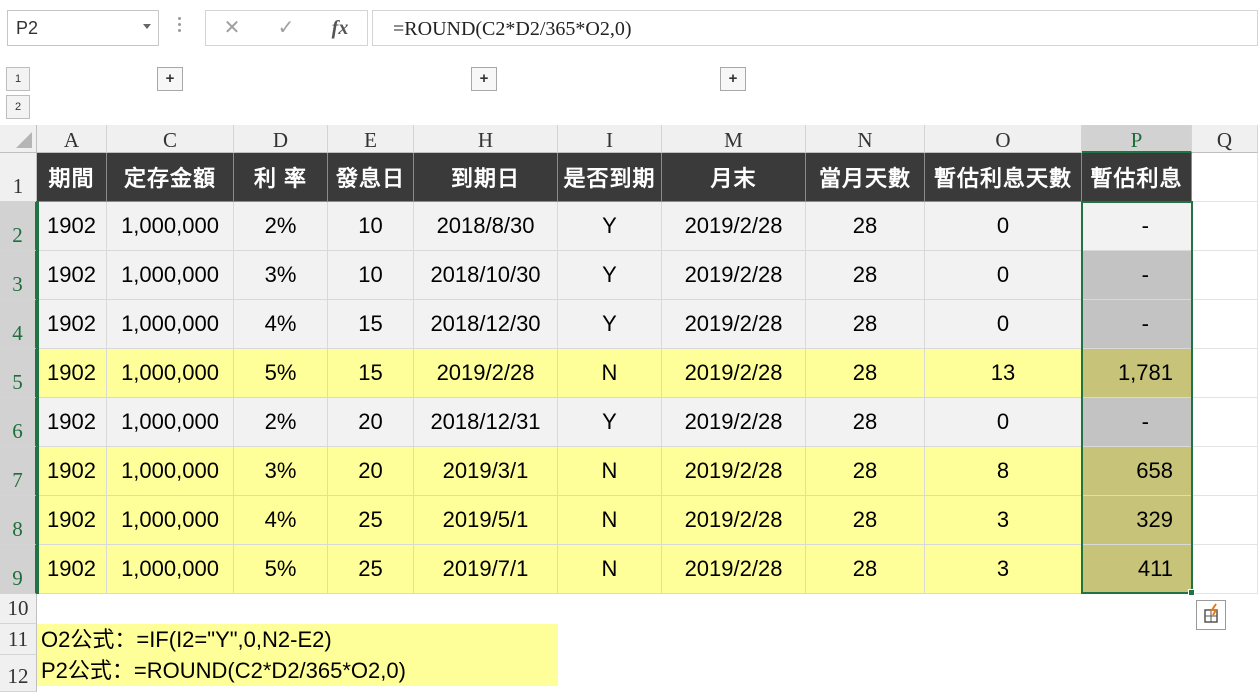 Image resolution: width=1258 pixels, height=692 pixels. What do you see at coordinates (1003, 569) in the screenshot?
I see `table-cell: 3` at bounding box center [1003, 569].